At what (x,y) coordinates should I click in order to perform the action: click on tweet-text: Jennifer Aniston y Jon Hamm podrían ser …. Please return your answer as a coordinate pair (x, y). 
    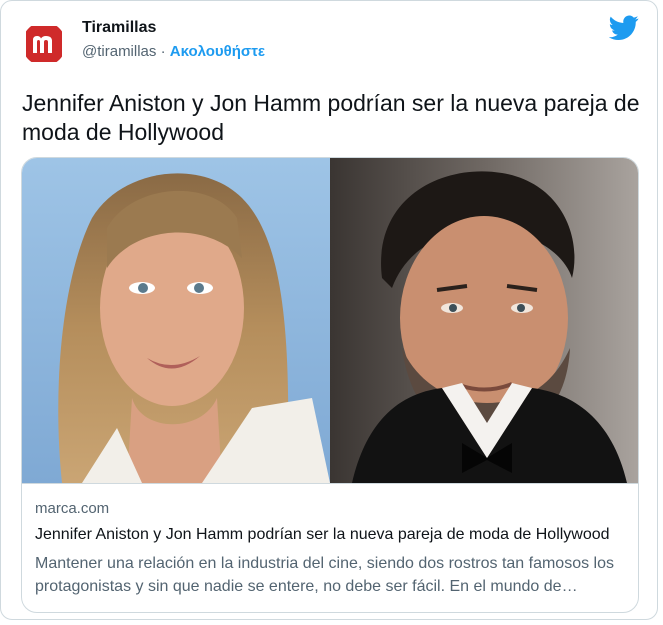
    Looking at the image, I should click on (331, 117).